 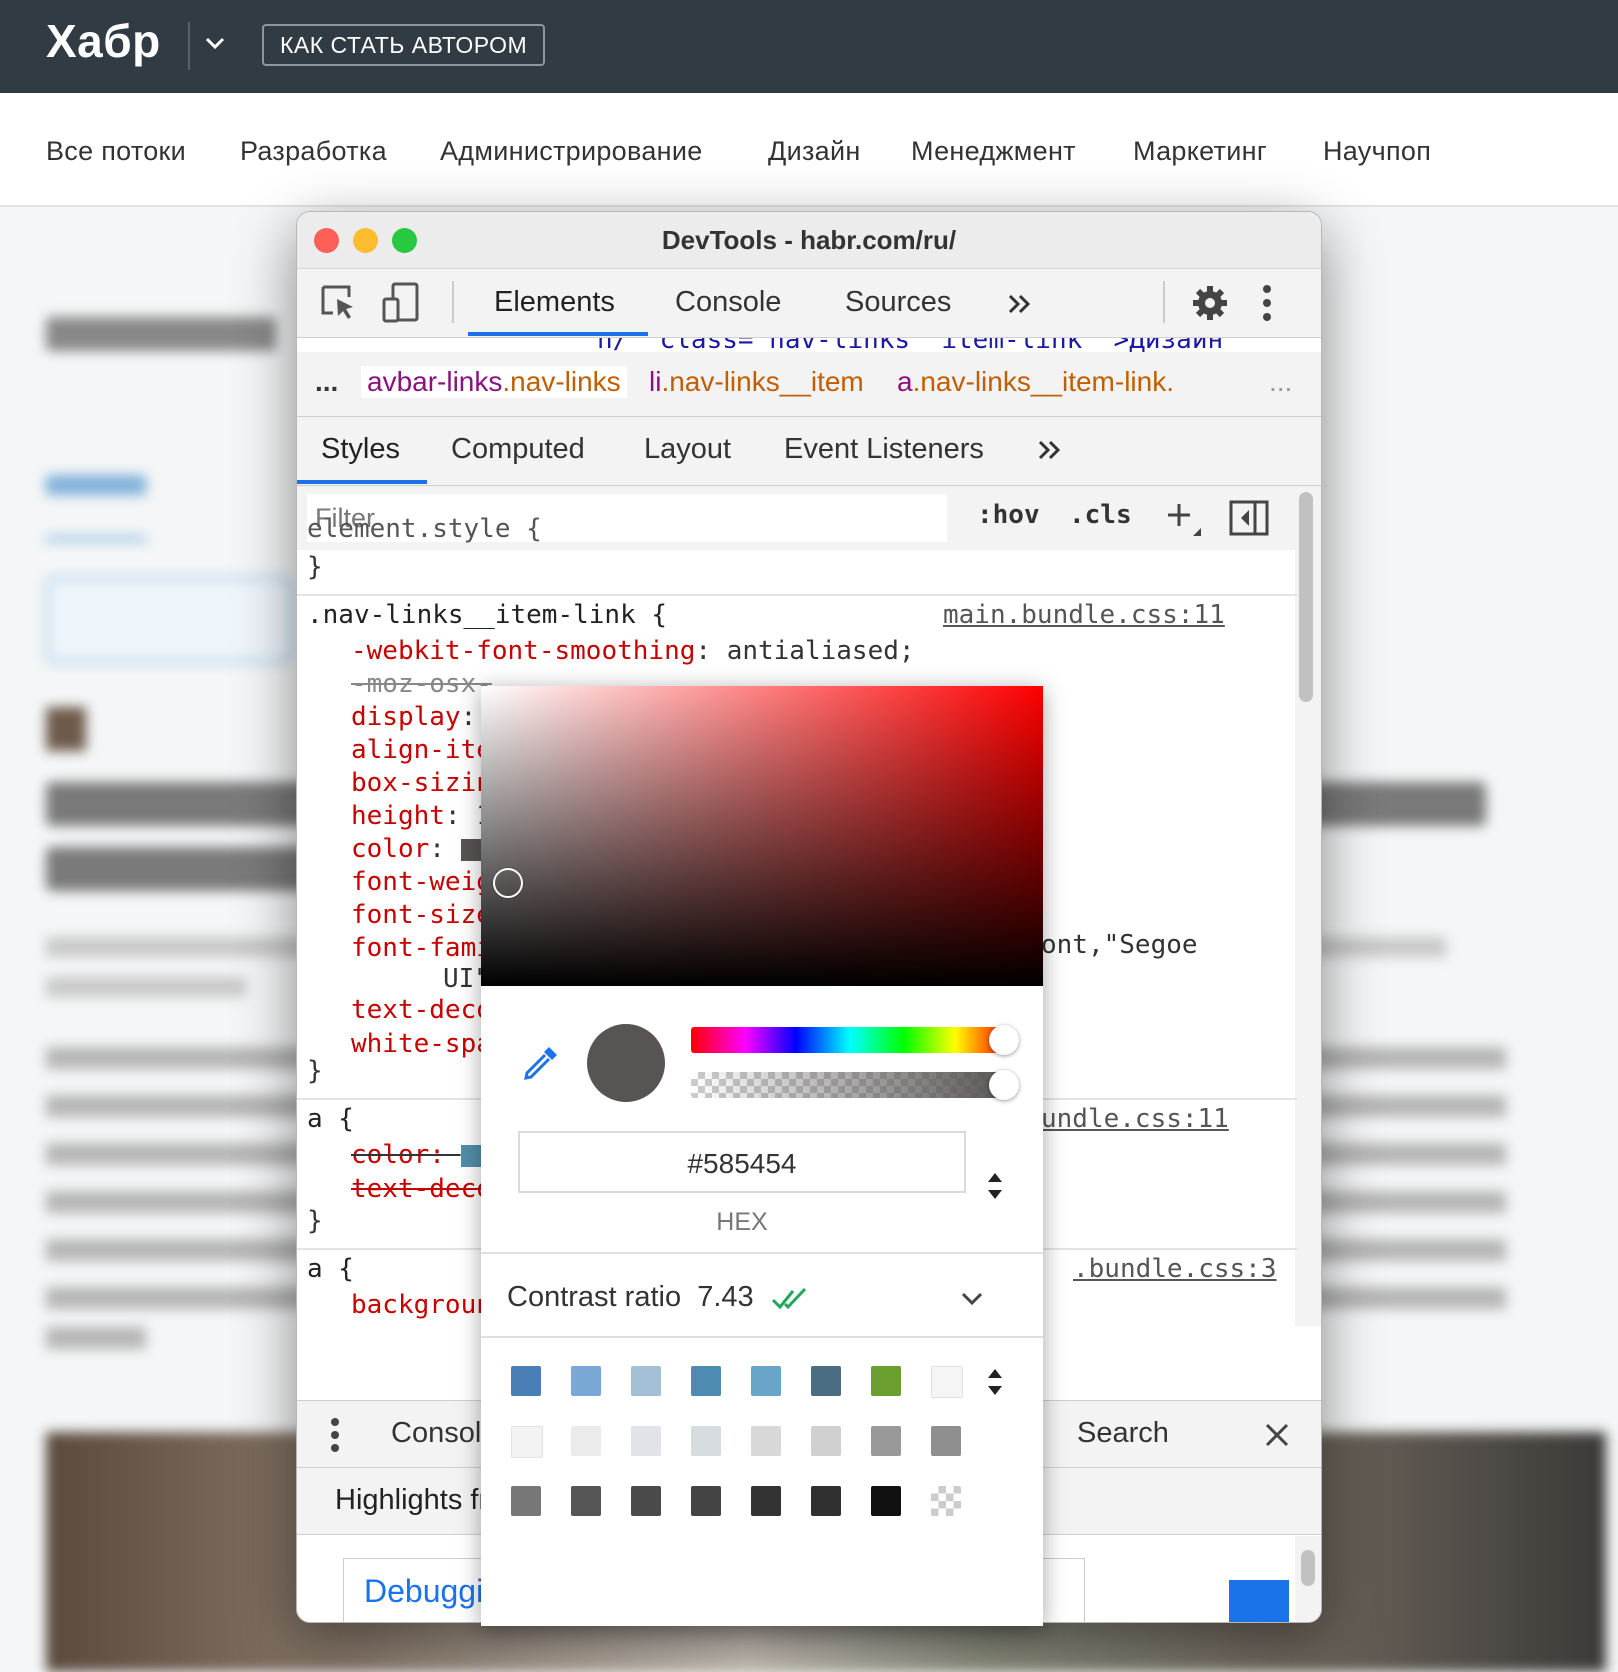 What do you see at coordinates (1249, 518) in the screenshot?
I see `toggle-sidebar-icon` at bounding box center [1249, 518].